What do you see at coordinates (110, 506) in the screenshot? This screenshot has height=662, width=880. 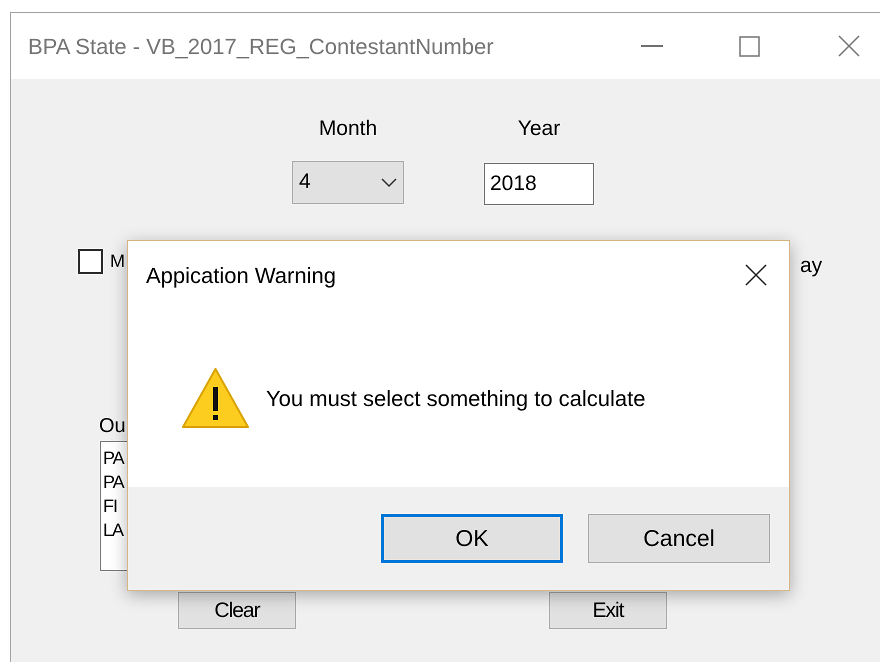 I see `listbox-line: FI` at bounding box center [110, 506].